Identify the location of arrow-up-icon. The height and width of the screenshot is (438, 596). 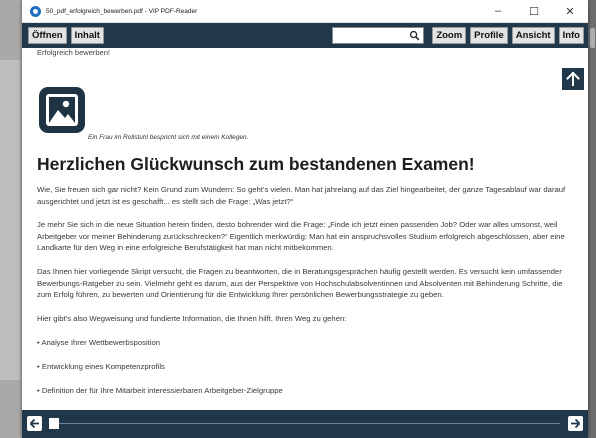
(573, 78).